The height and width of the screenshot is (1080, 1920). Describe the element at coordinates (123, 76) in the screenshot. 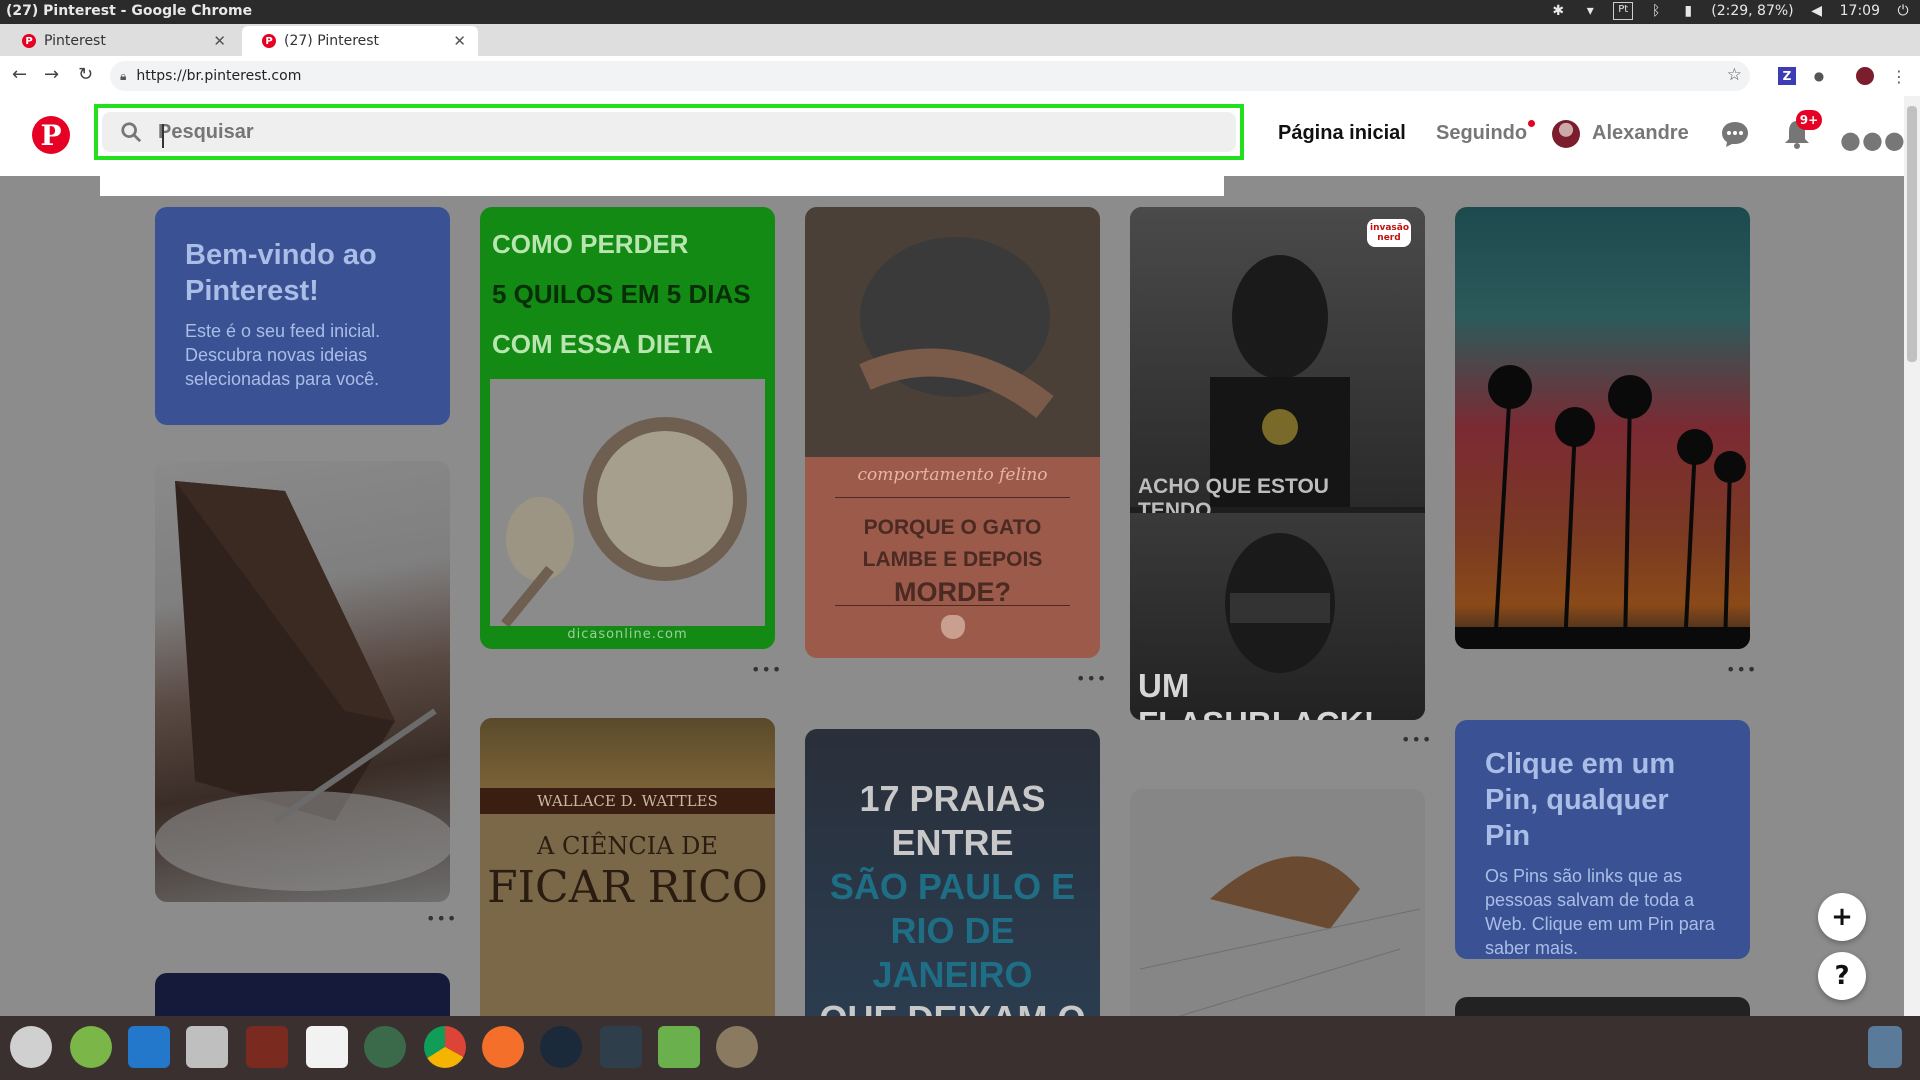

I see `lock-icon: 🔒︎` at that location.